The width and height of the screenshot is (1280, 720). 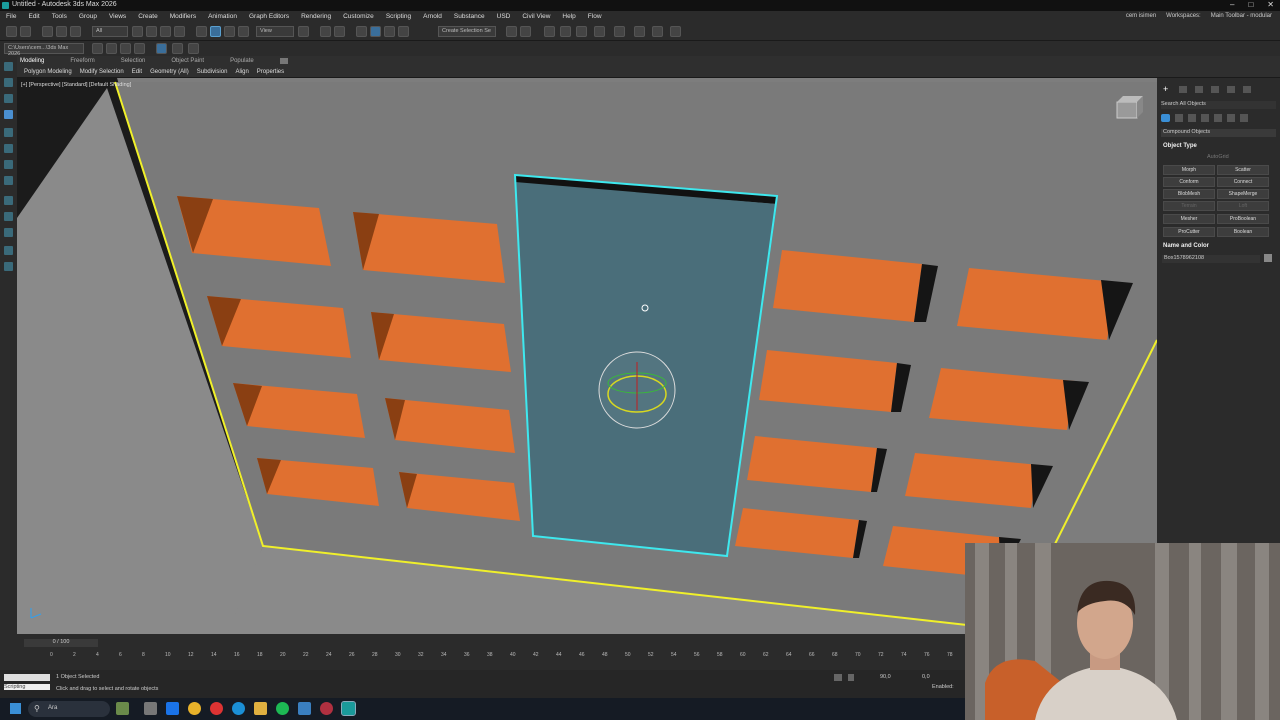 What do you see at coordinates (1218, 105) in the screenshot?
I see `object-search-input: Search All Objects` at bounding box center [1218, 105].